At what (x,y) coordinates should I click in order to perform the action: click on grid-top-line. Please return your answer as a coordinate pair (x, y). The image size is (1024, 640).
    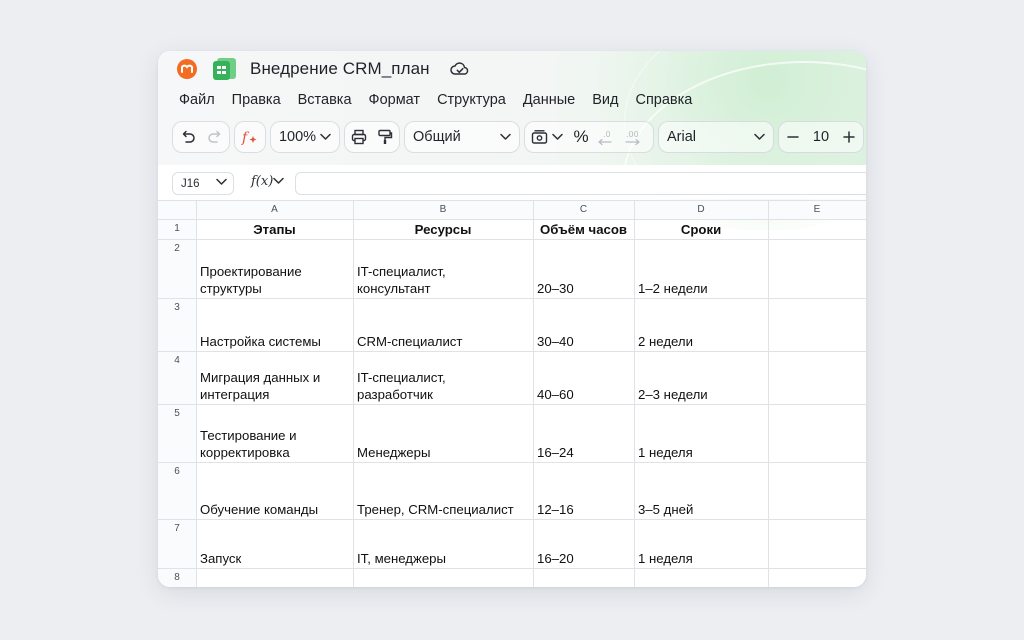
    Looking at the image, I should click on (512, 200).